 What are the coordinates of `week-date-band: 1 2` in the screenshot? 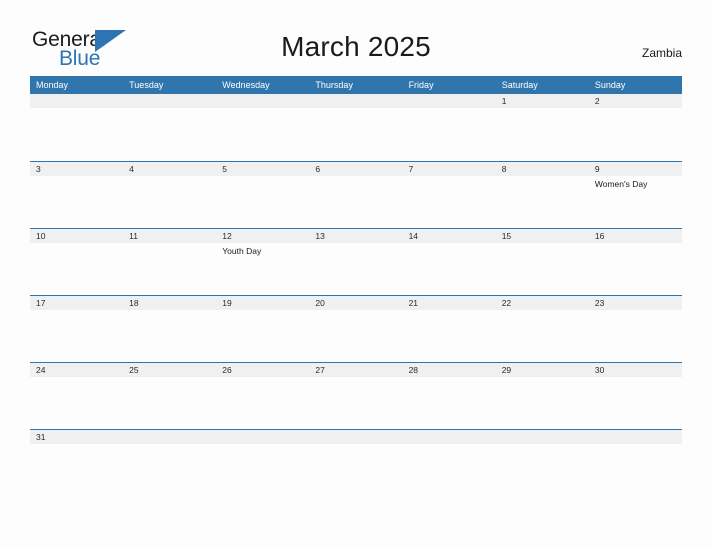 It's located at (356, 101).